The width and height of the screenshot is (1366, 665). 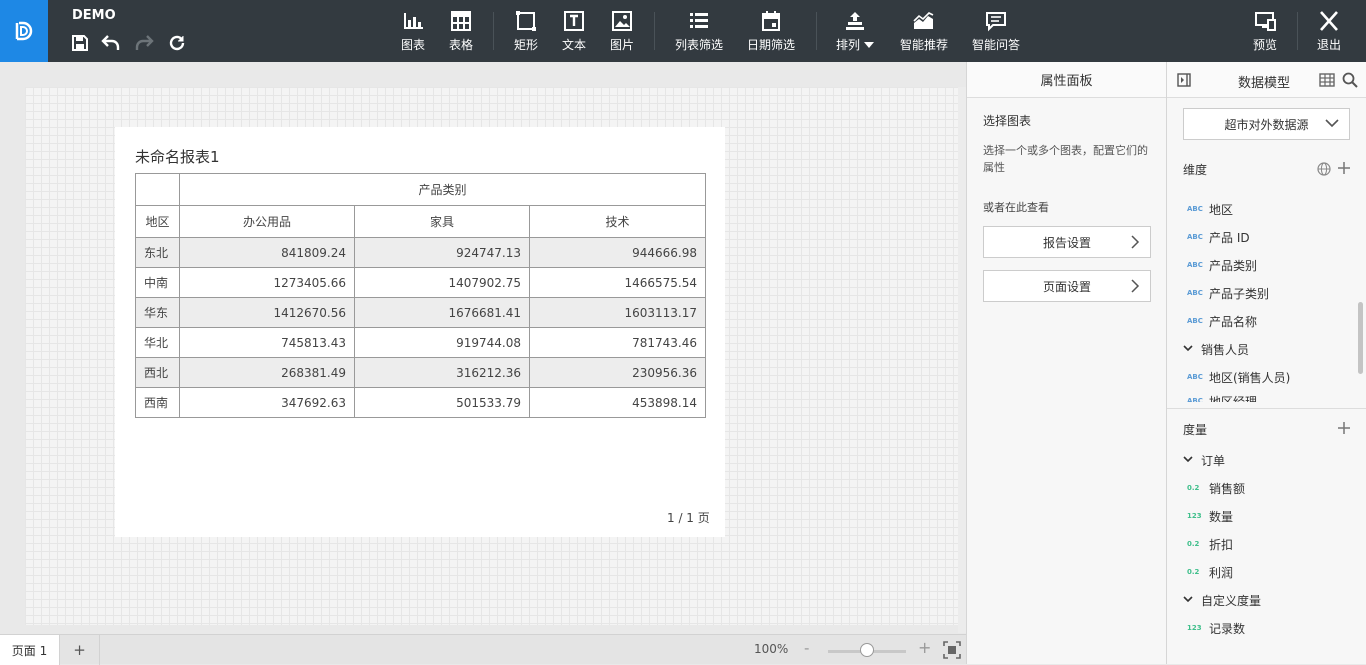 What do you see at coordinates (1266, 124) in the screenshot?
I see `datasource-select: 超市对外数据源` at bounding box center [1266, 124].